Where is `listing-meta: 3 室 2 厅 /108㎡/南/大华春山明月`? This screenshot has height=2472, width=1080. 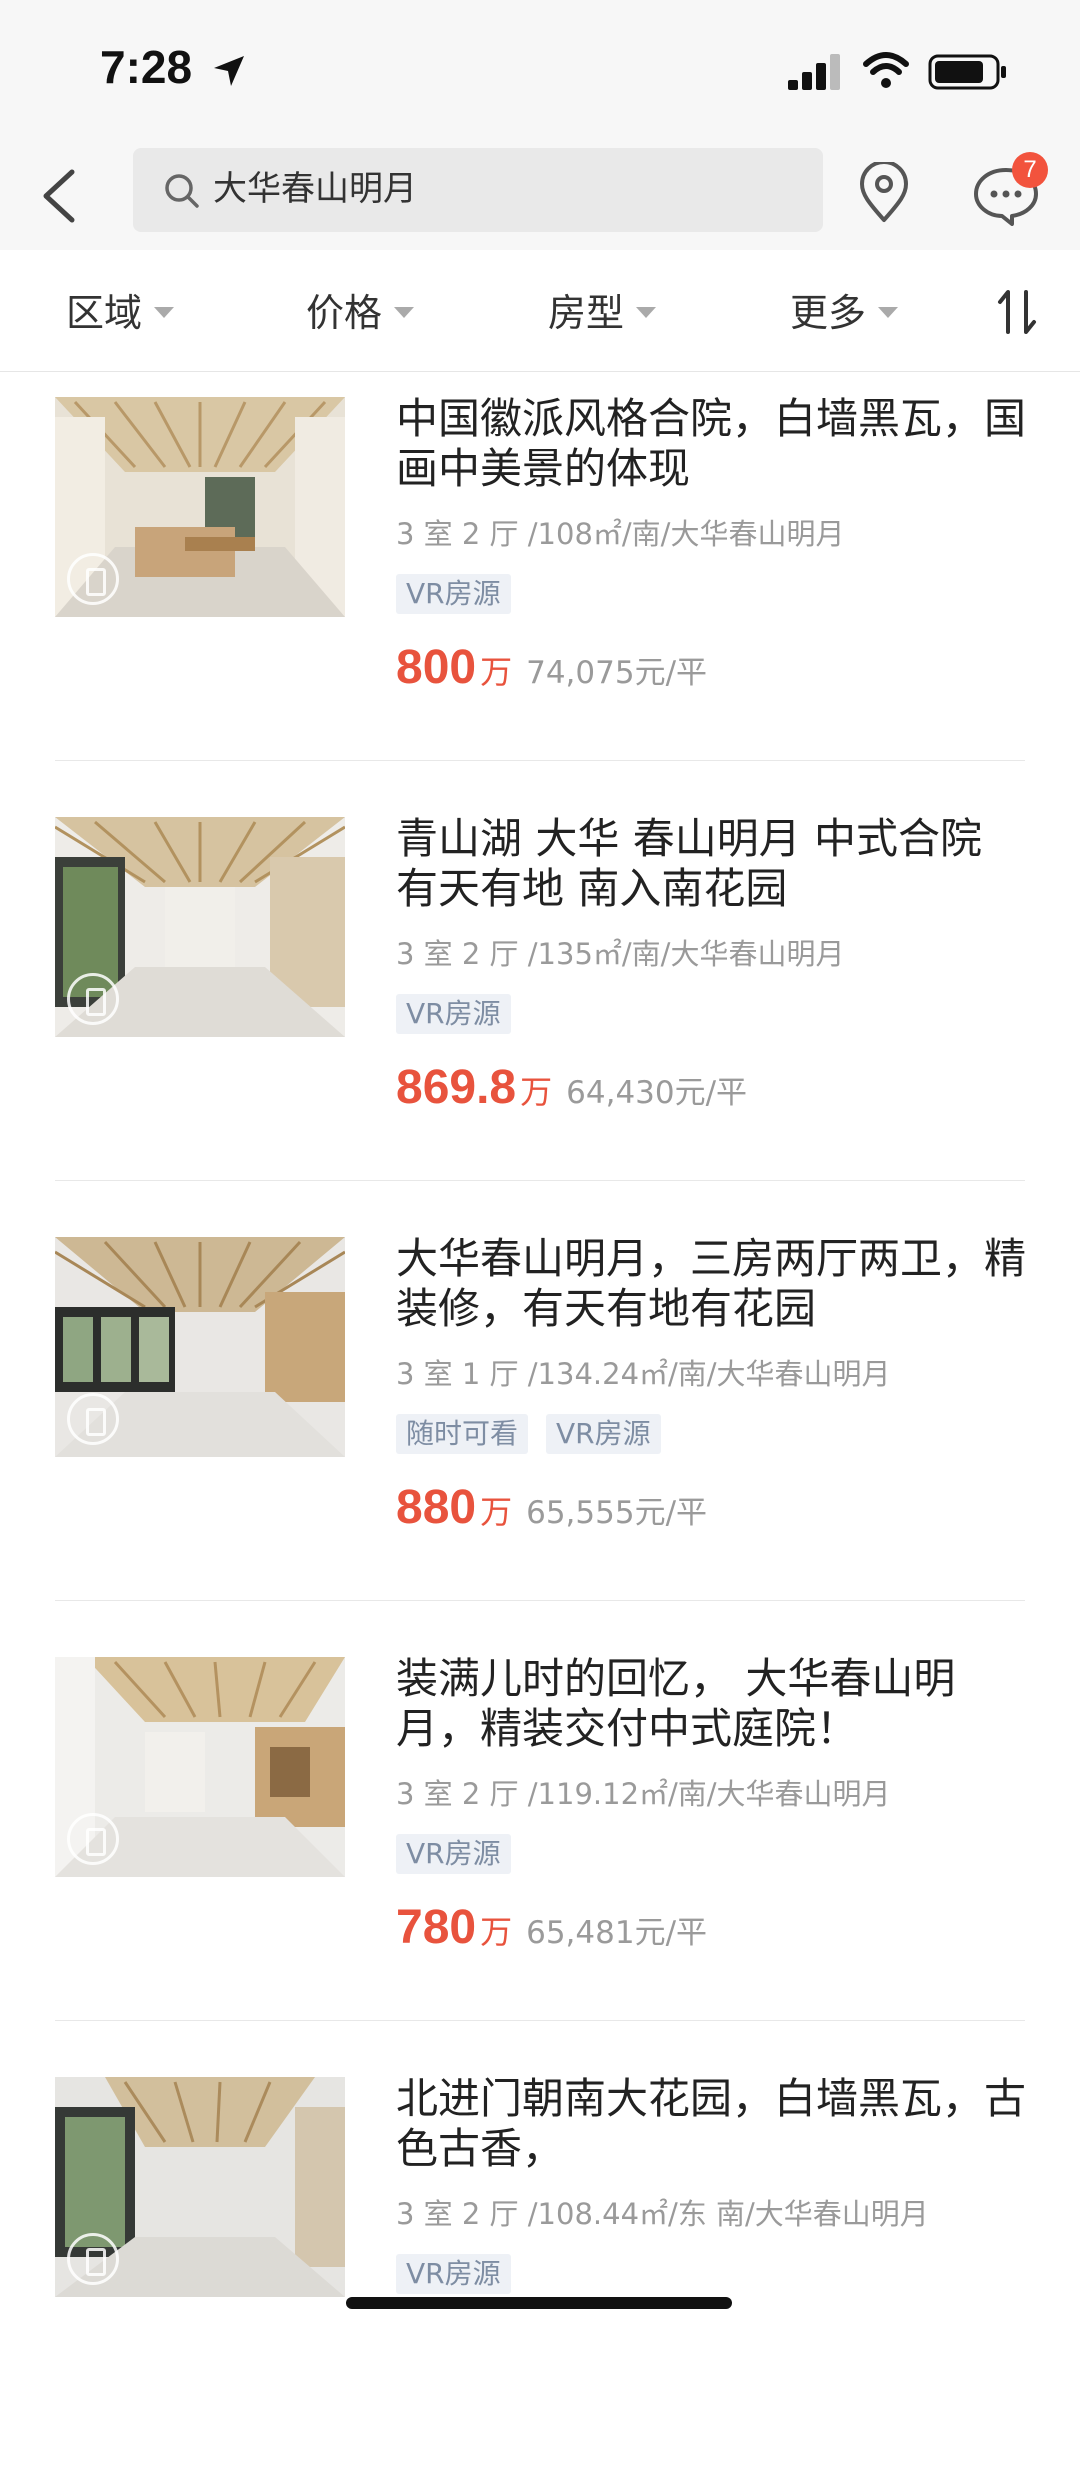
listing-meta: 3 室 2 厅 /108㎡/南/大华春山明月 is located at coordinates (620, 534).